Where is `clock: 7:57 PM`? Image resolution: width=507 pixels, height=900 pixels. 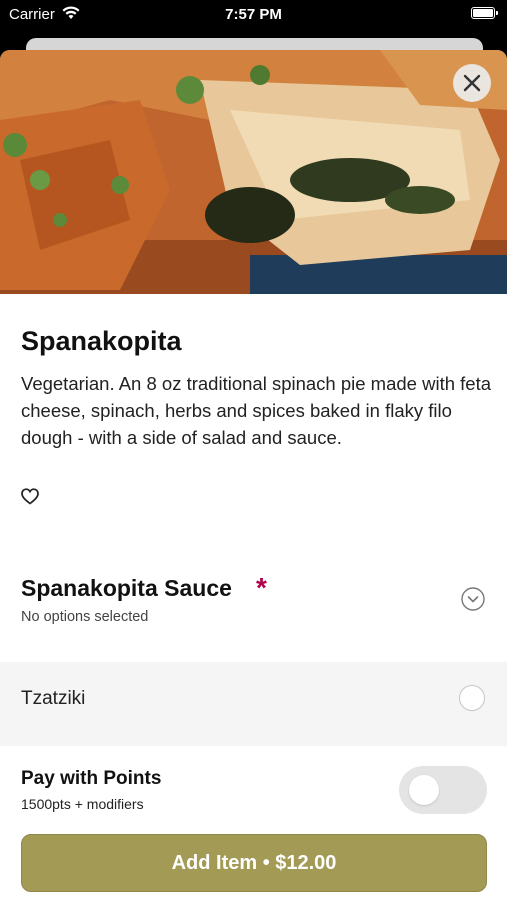 clock: 7:57 PM is located at coordinates (253, 14).